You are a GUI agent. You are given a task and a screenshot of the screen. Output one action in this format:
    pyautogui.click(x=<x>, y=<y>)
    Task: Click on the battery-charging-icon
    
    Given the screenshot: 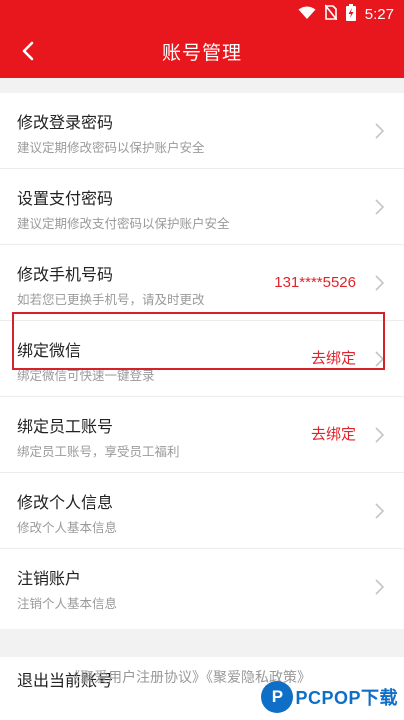 What is the action you would take?
    pyautogui.click(x=350, y=14)
    